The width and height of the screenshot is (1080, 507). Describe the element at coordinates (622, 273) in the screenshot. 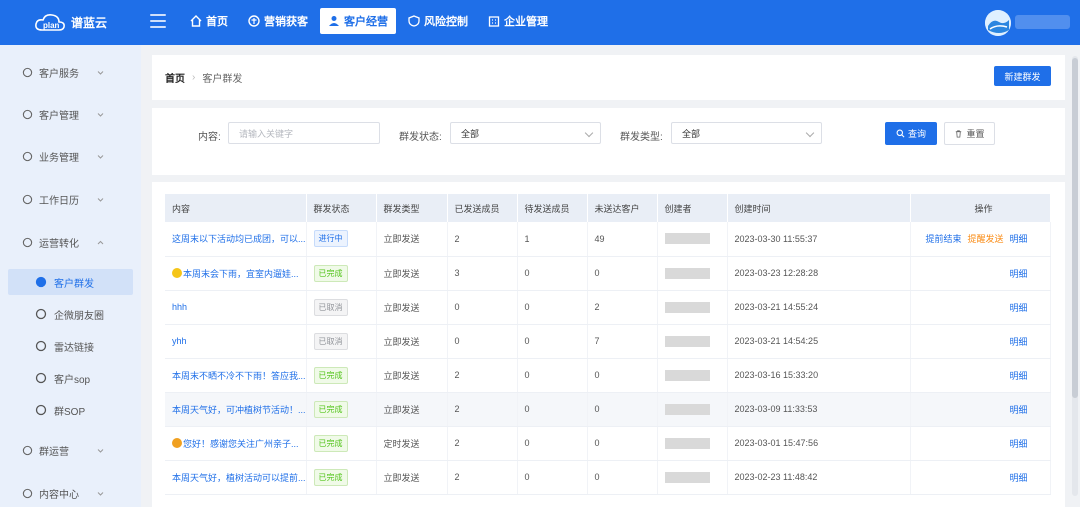

I see `undelivered-cell: 0` at that location.